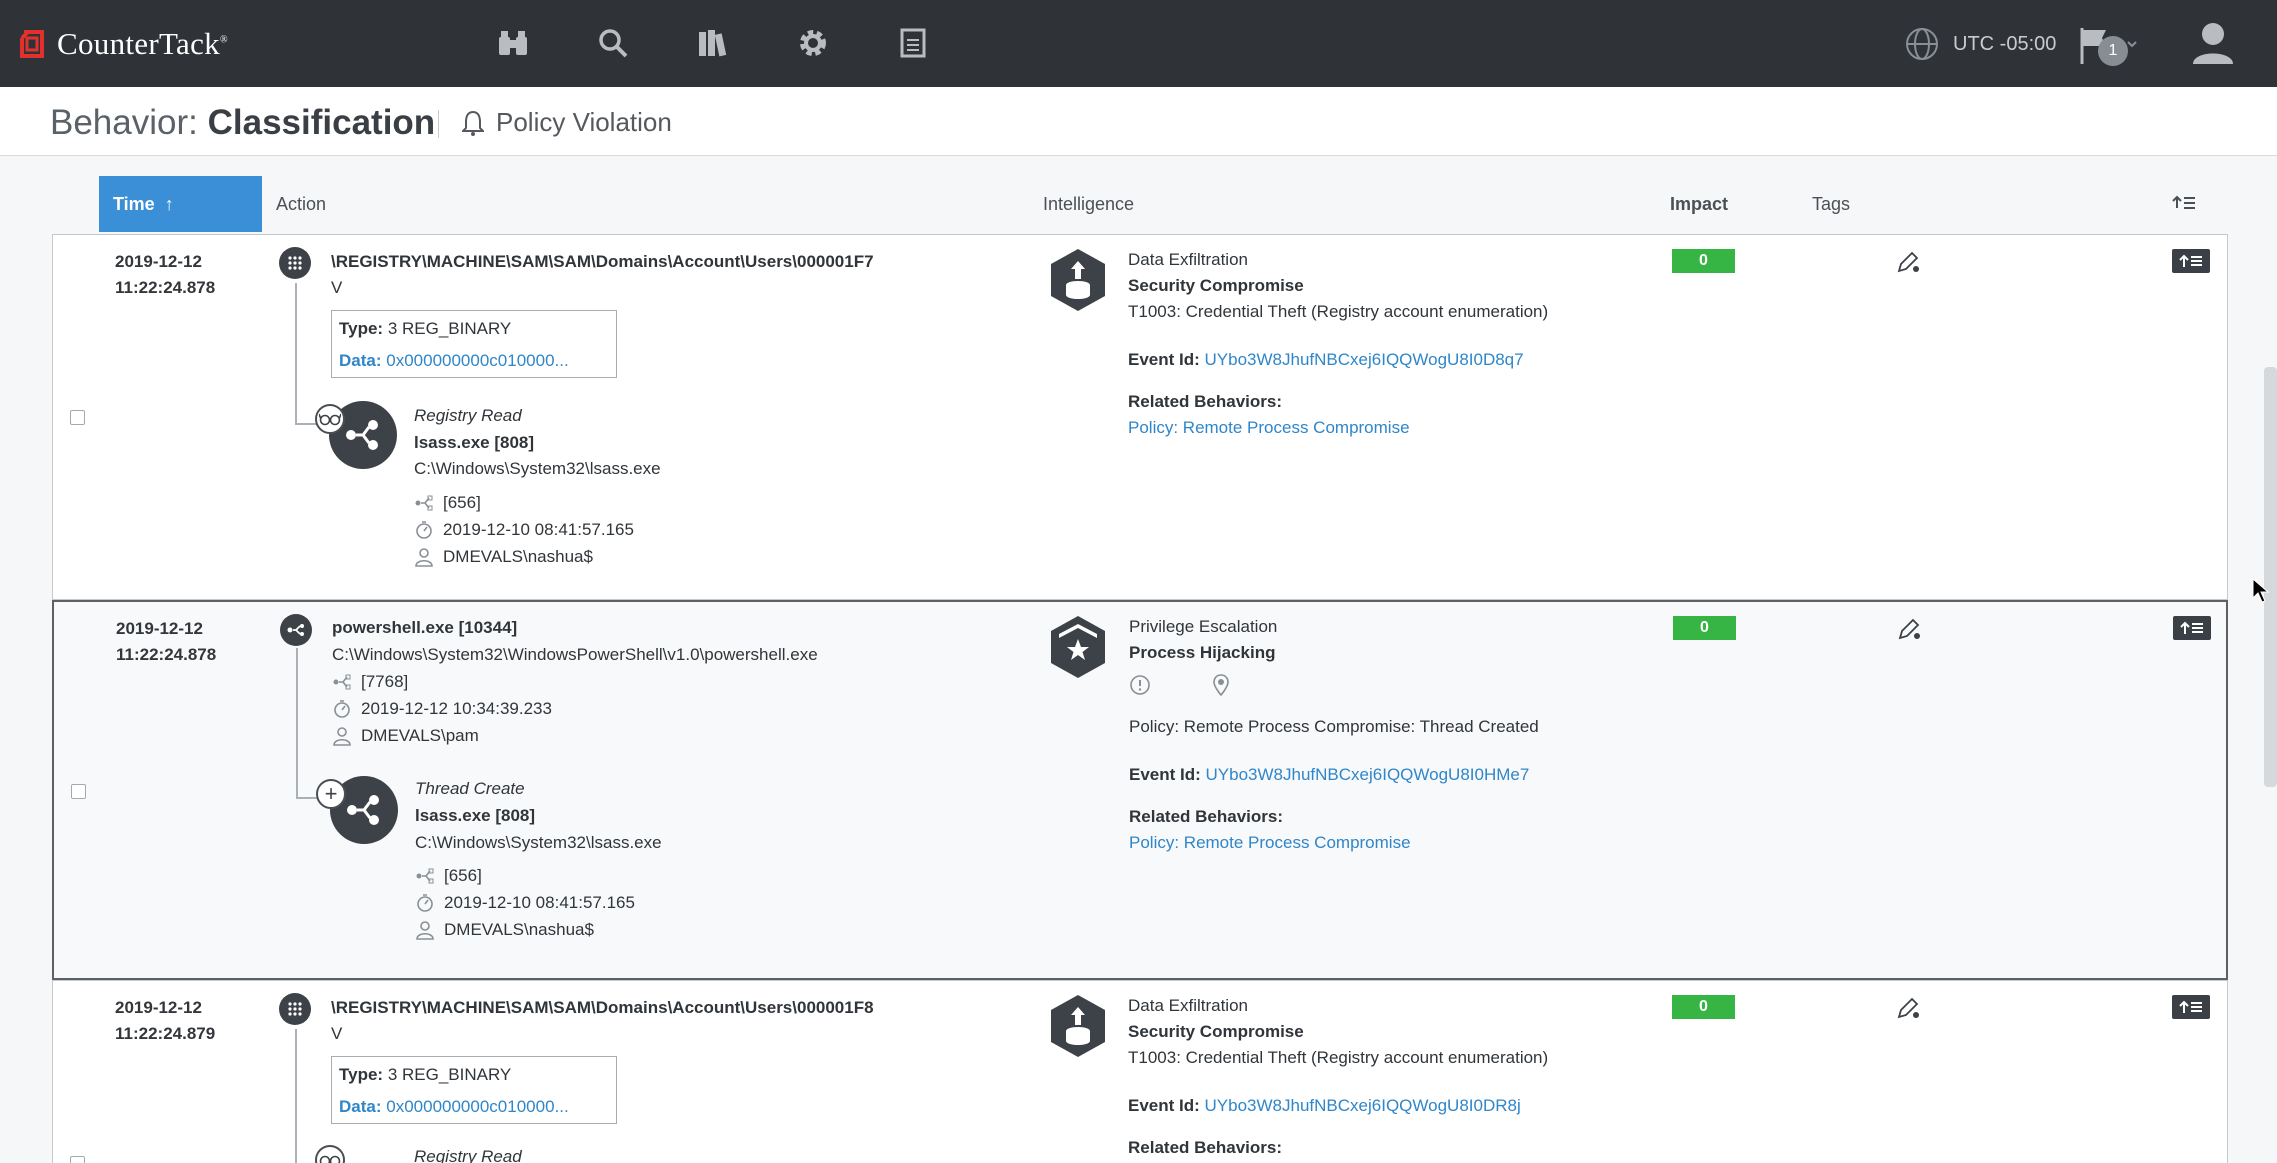 This screenshot has height=1163, width=2277. What do you see at coordinates (513, 43) in the screenshot?
I see `binoculars-icon` at bounding box center [513, 43].